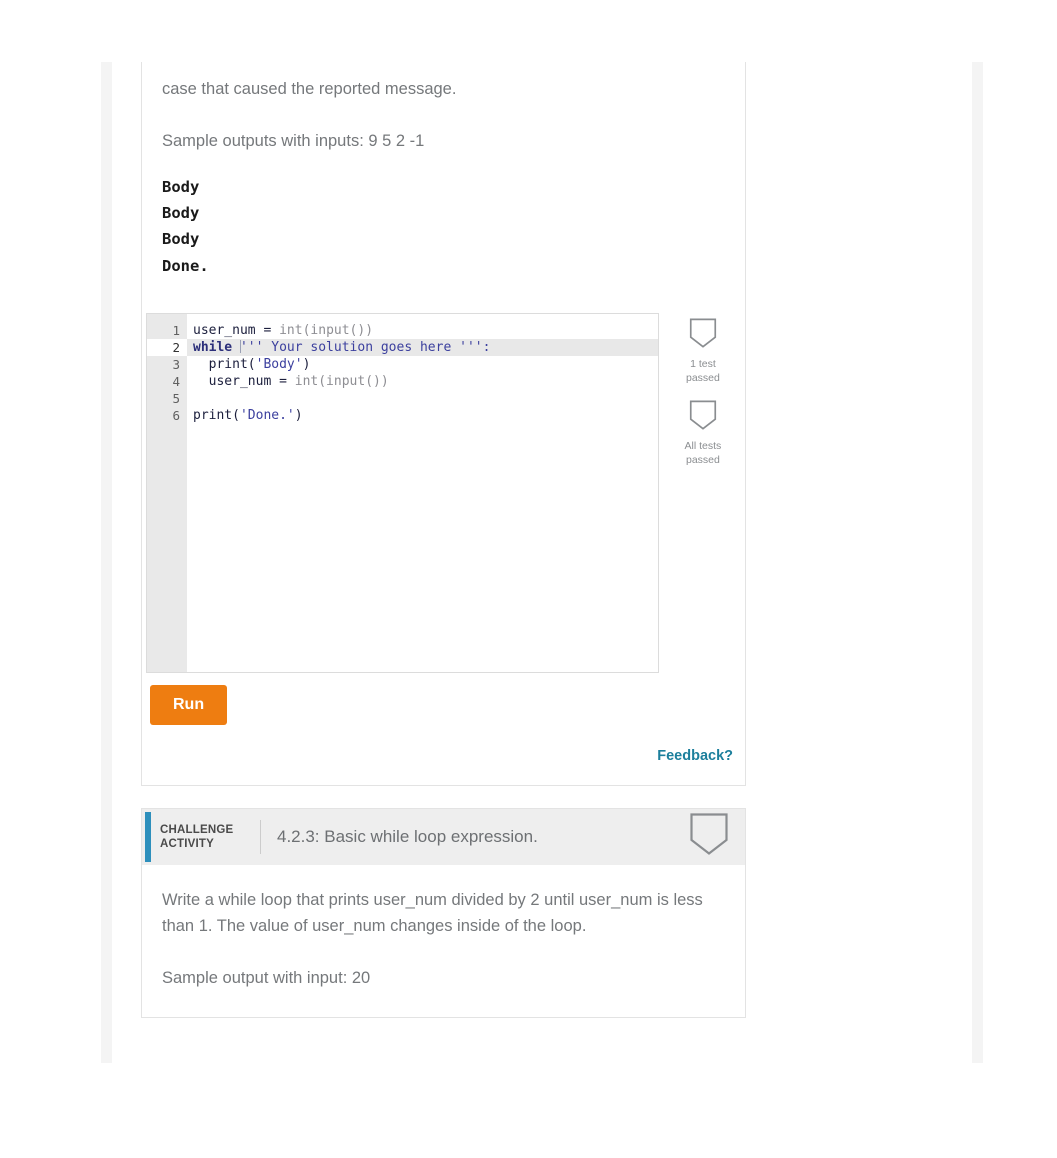 The width and height of the screenshot is (1057, 1158). What do you see at coordinates (176, 330) in the screenshot?
I see `editor-line-number: 1` at bounding box center [176, 330].